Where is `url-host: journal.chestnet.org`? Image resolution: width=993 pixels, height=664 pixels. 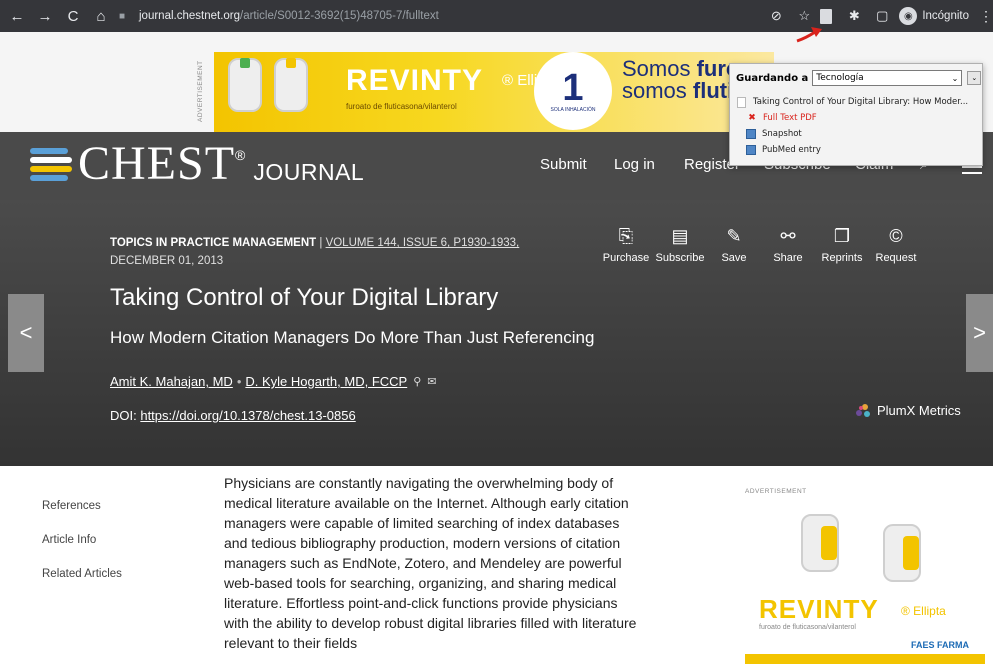 url-host: journal.chestnet.org is located at coordinates (190, 16).